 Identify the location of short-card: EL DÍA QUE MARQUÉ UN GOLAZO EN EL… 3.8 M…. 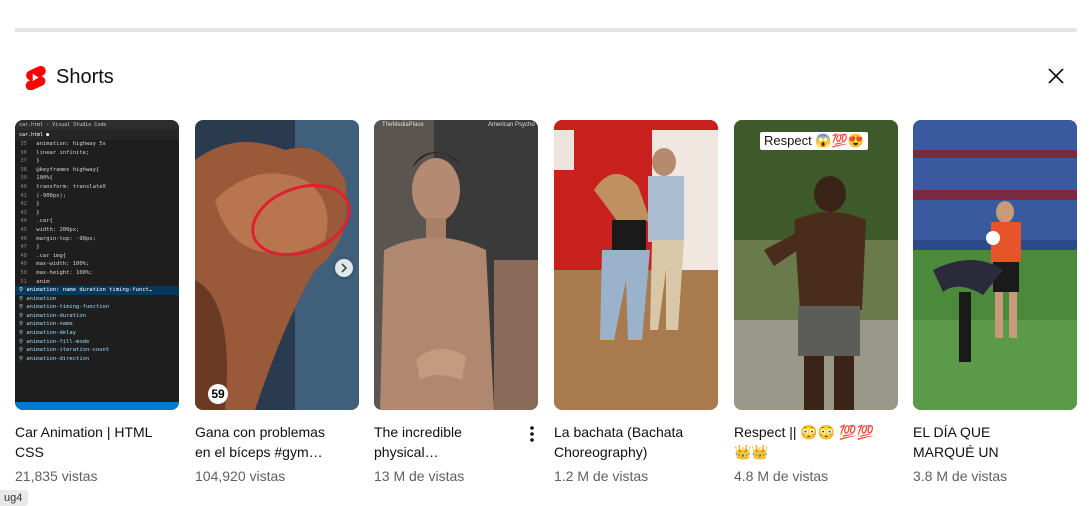
(995, 303).